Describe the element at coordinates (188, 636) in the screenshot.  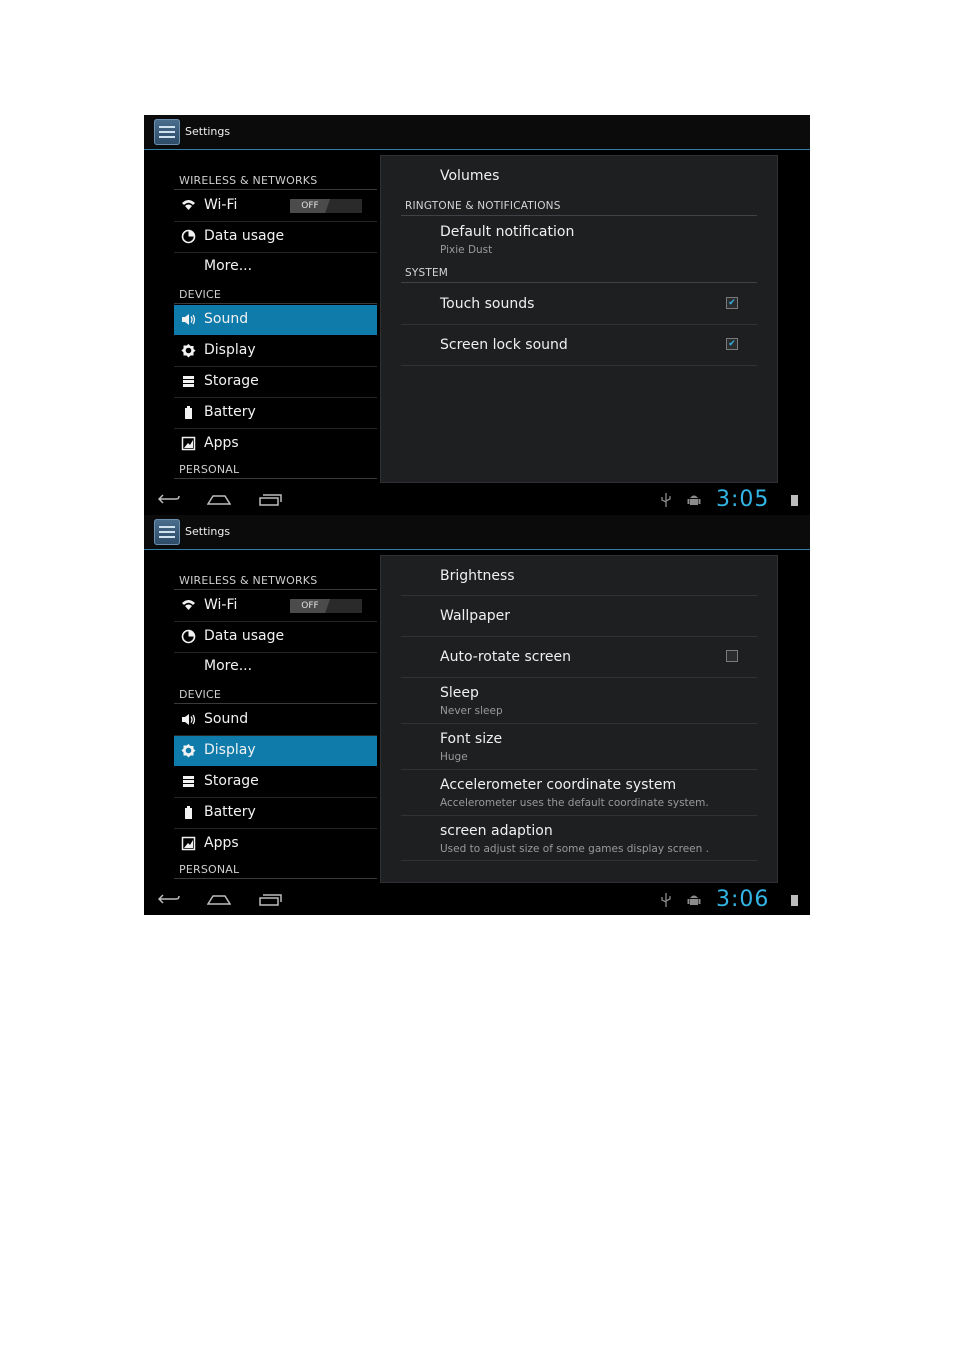
I see `data-usage-icon` at that location.